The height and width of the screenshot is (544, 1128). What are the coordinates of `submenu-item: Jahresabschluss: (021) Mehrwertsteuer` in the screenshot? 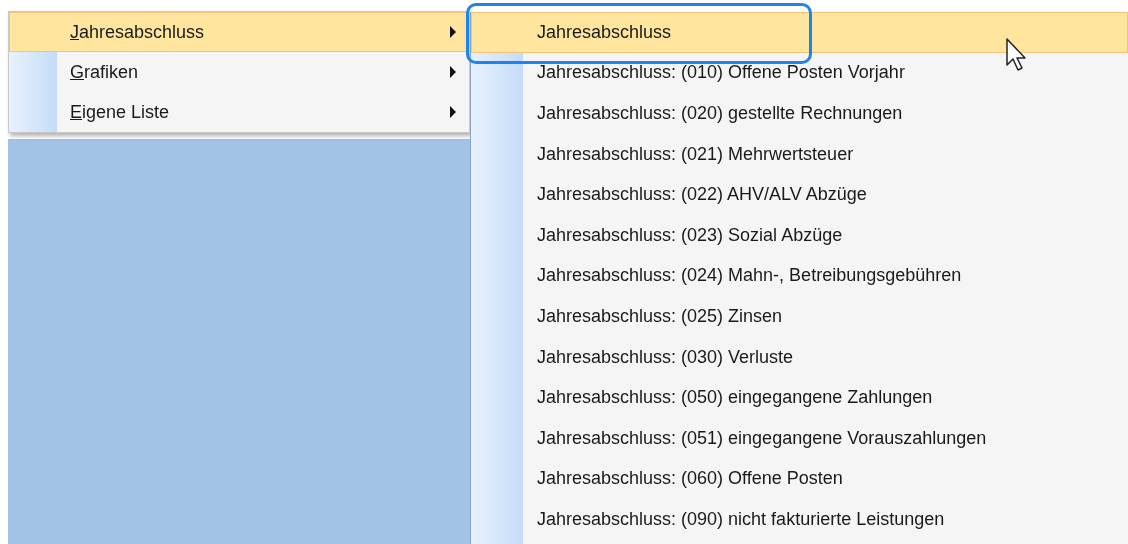 It's located at (799, 154).